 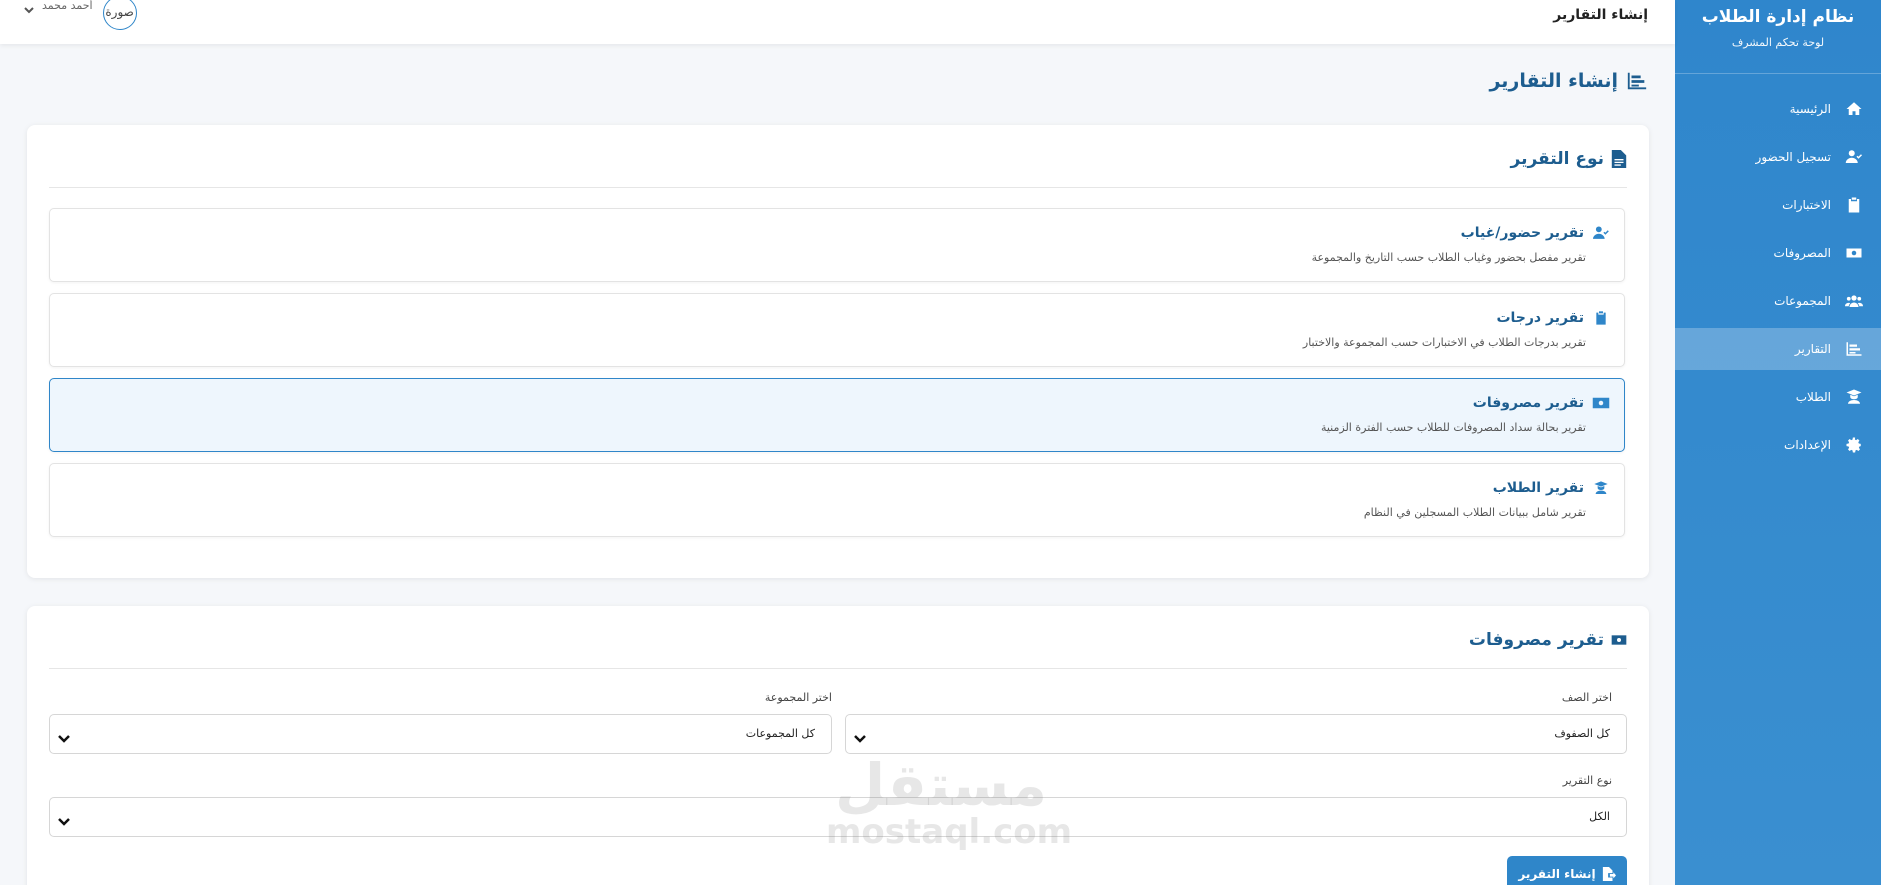 I want to click on class-select: كل الصفوف, so click(x=1236, y=734).